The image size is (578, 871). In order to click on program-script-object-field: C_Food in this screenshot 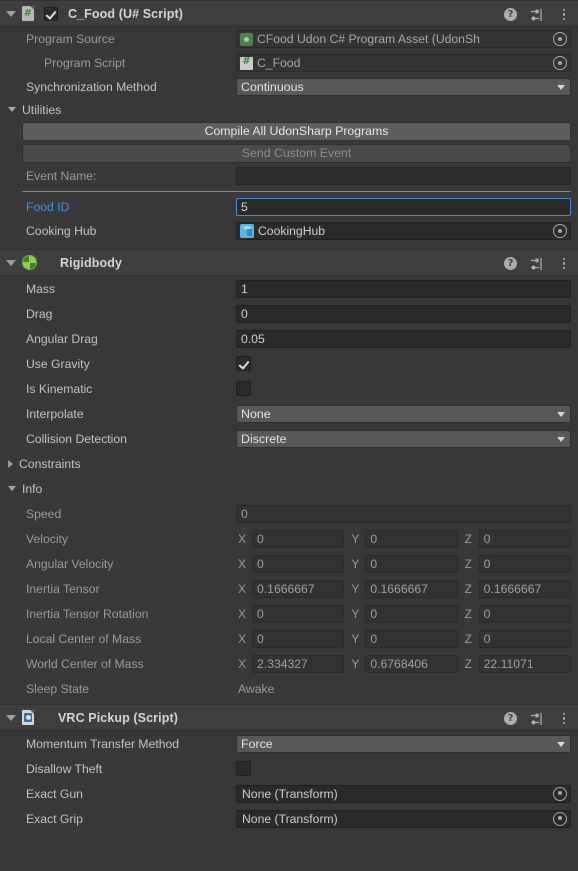, I will do `click(403, 63)`.